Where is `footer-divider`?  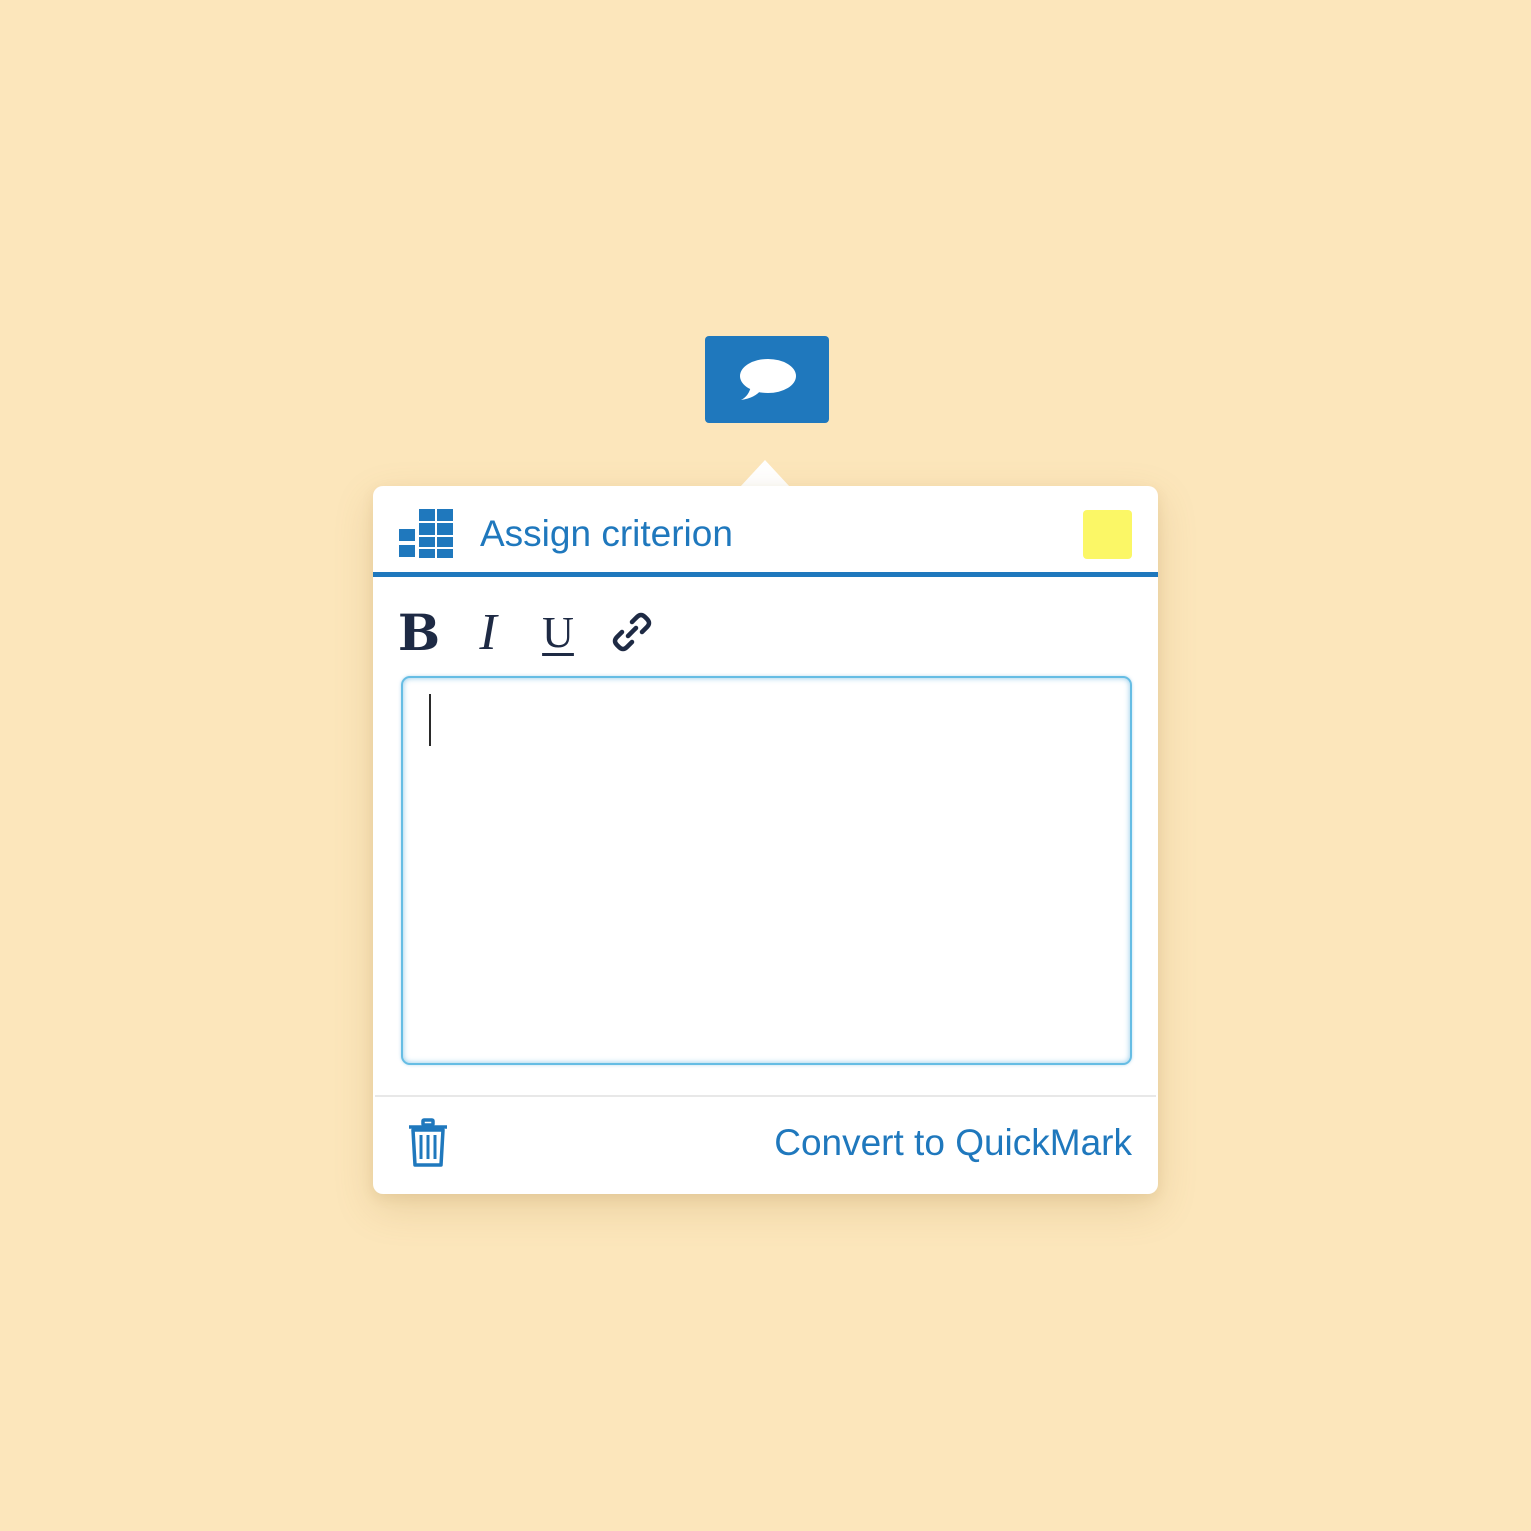 footer-divider is located at coordinates (765, 1096).